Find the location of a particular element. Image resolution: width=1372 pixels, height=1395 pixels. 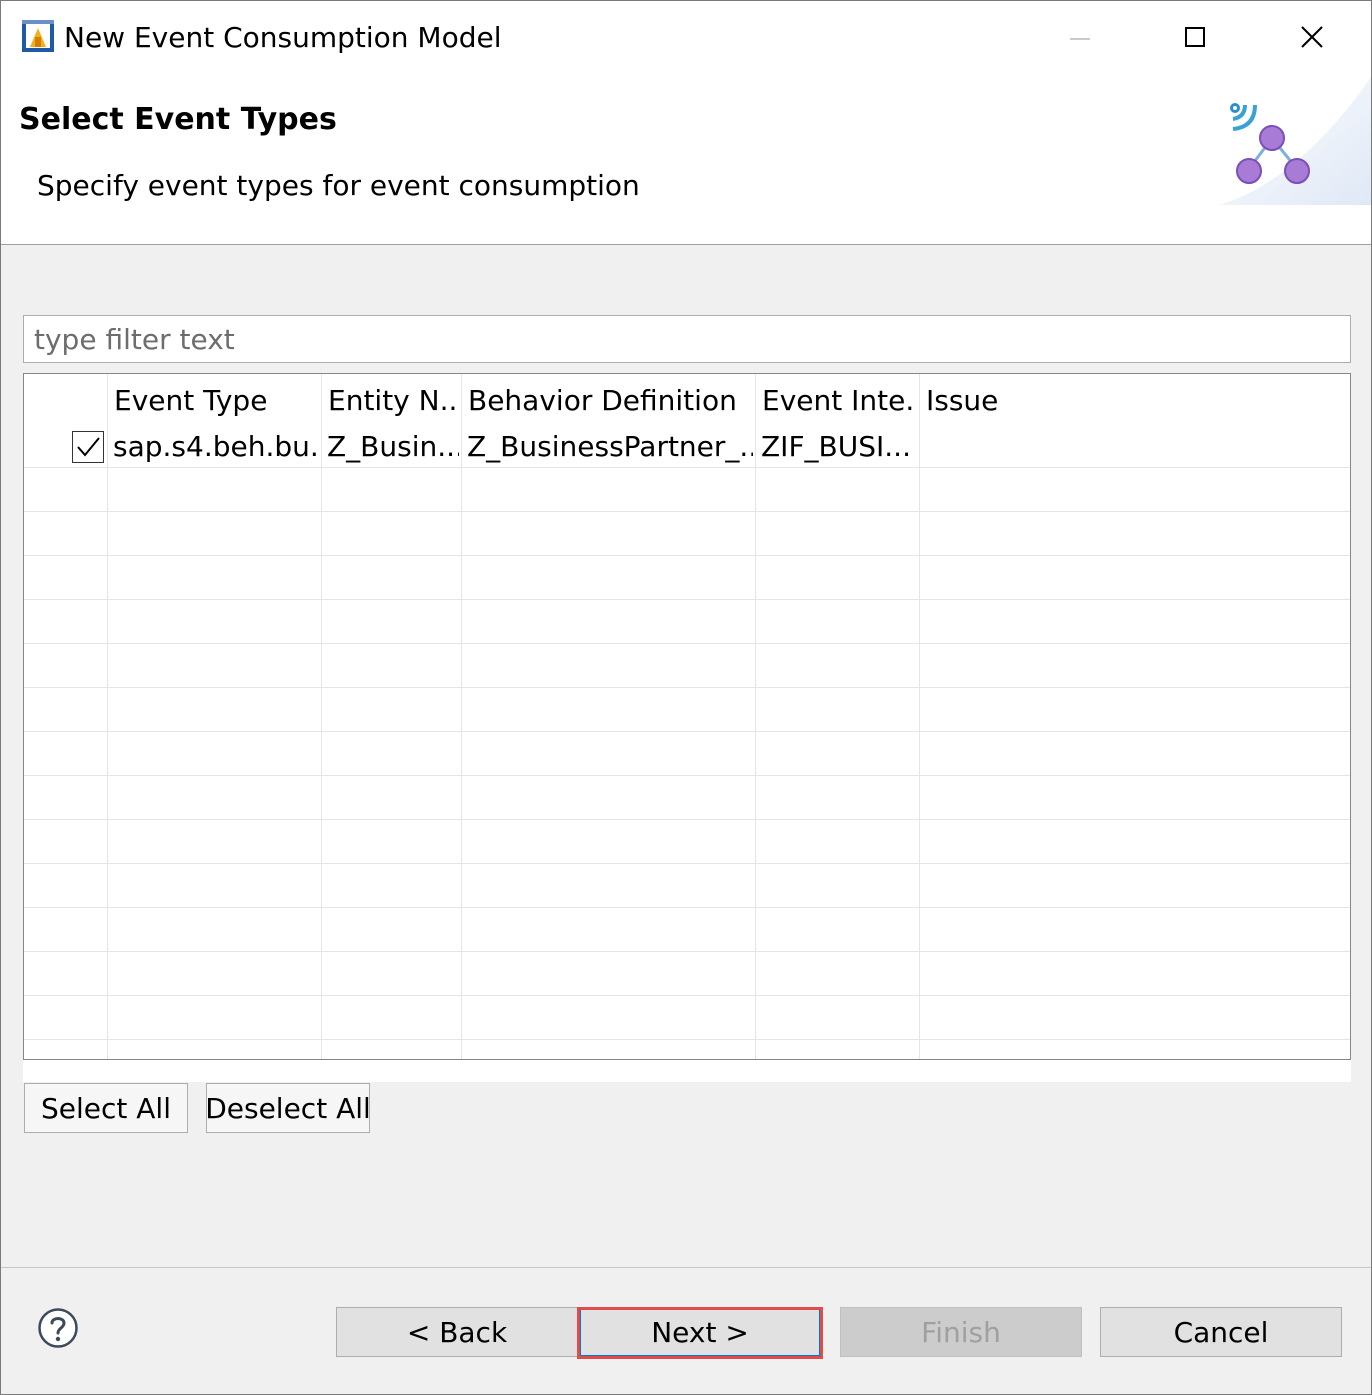

footer-separator is located at coordinates (686, 1267).